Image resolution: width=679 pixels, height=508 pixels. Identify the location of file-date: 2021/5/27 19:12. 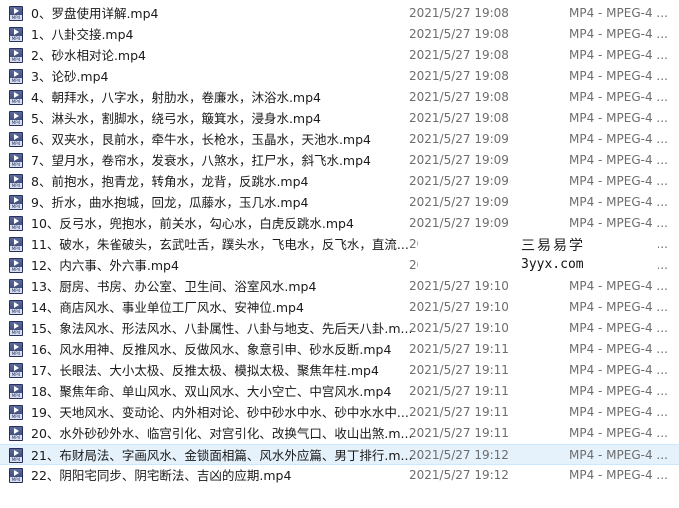
(459, 455).